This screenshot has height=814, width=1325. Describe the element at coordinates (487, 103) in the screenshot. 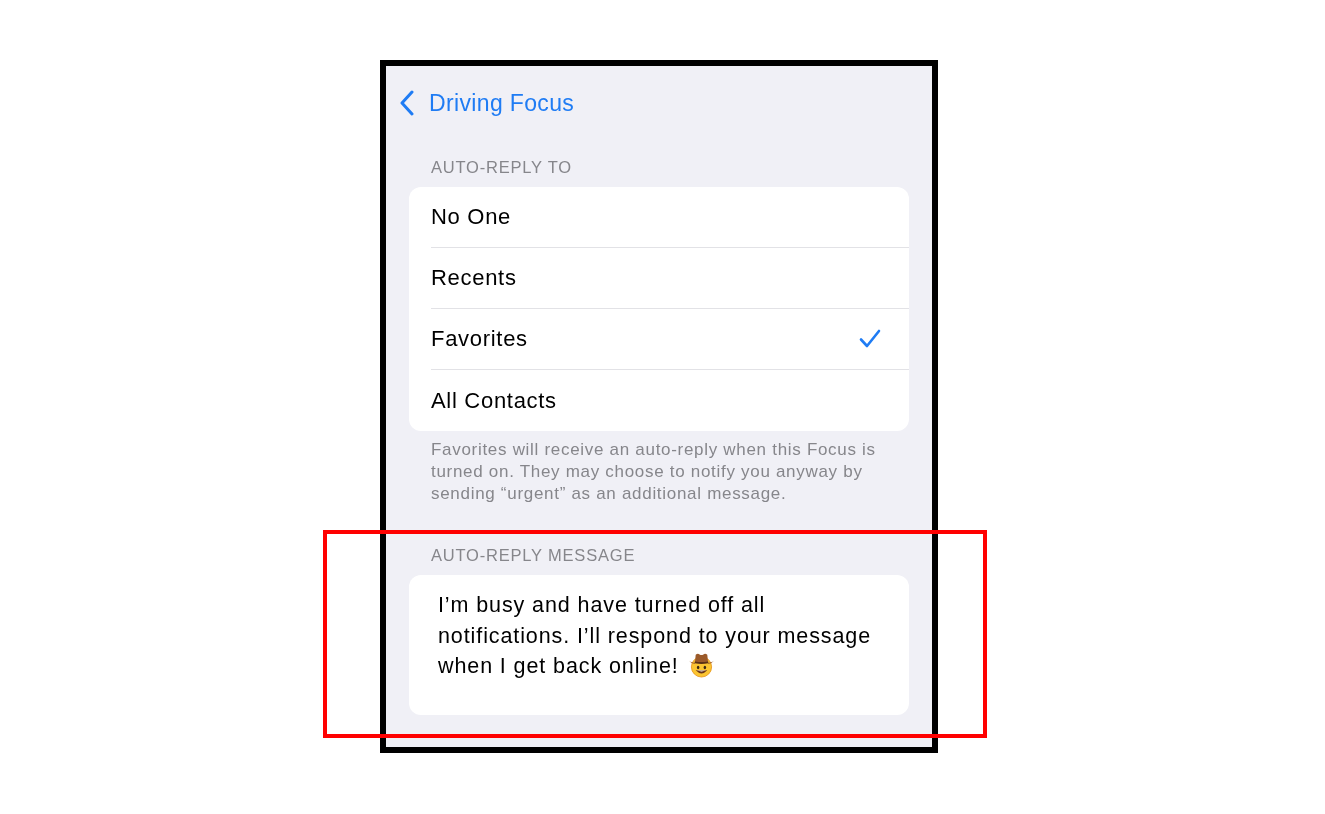

I see `back-button: Driving Focus` at that location.